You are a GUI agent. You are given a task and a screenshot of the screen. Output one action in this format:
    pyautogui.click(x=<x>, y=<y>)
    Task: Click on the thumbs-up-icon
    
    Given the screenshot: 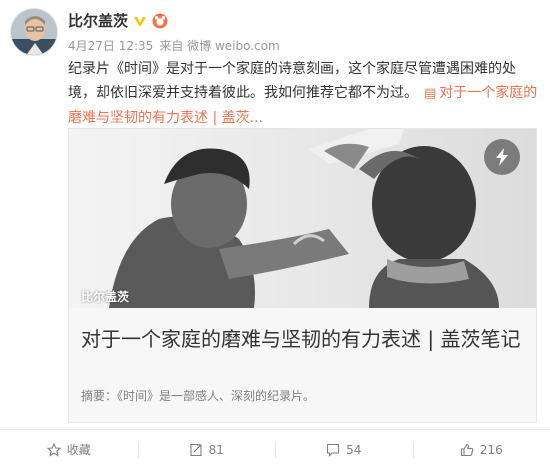 What is the action you would take?
    pyautogui.click(x=467, y=449)
    